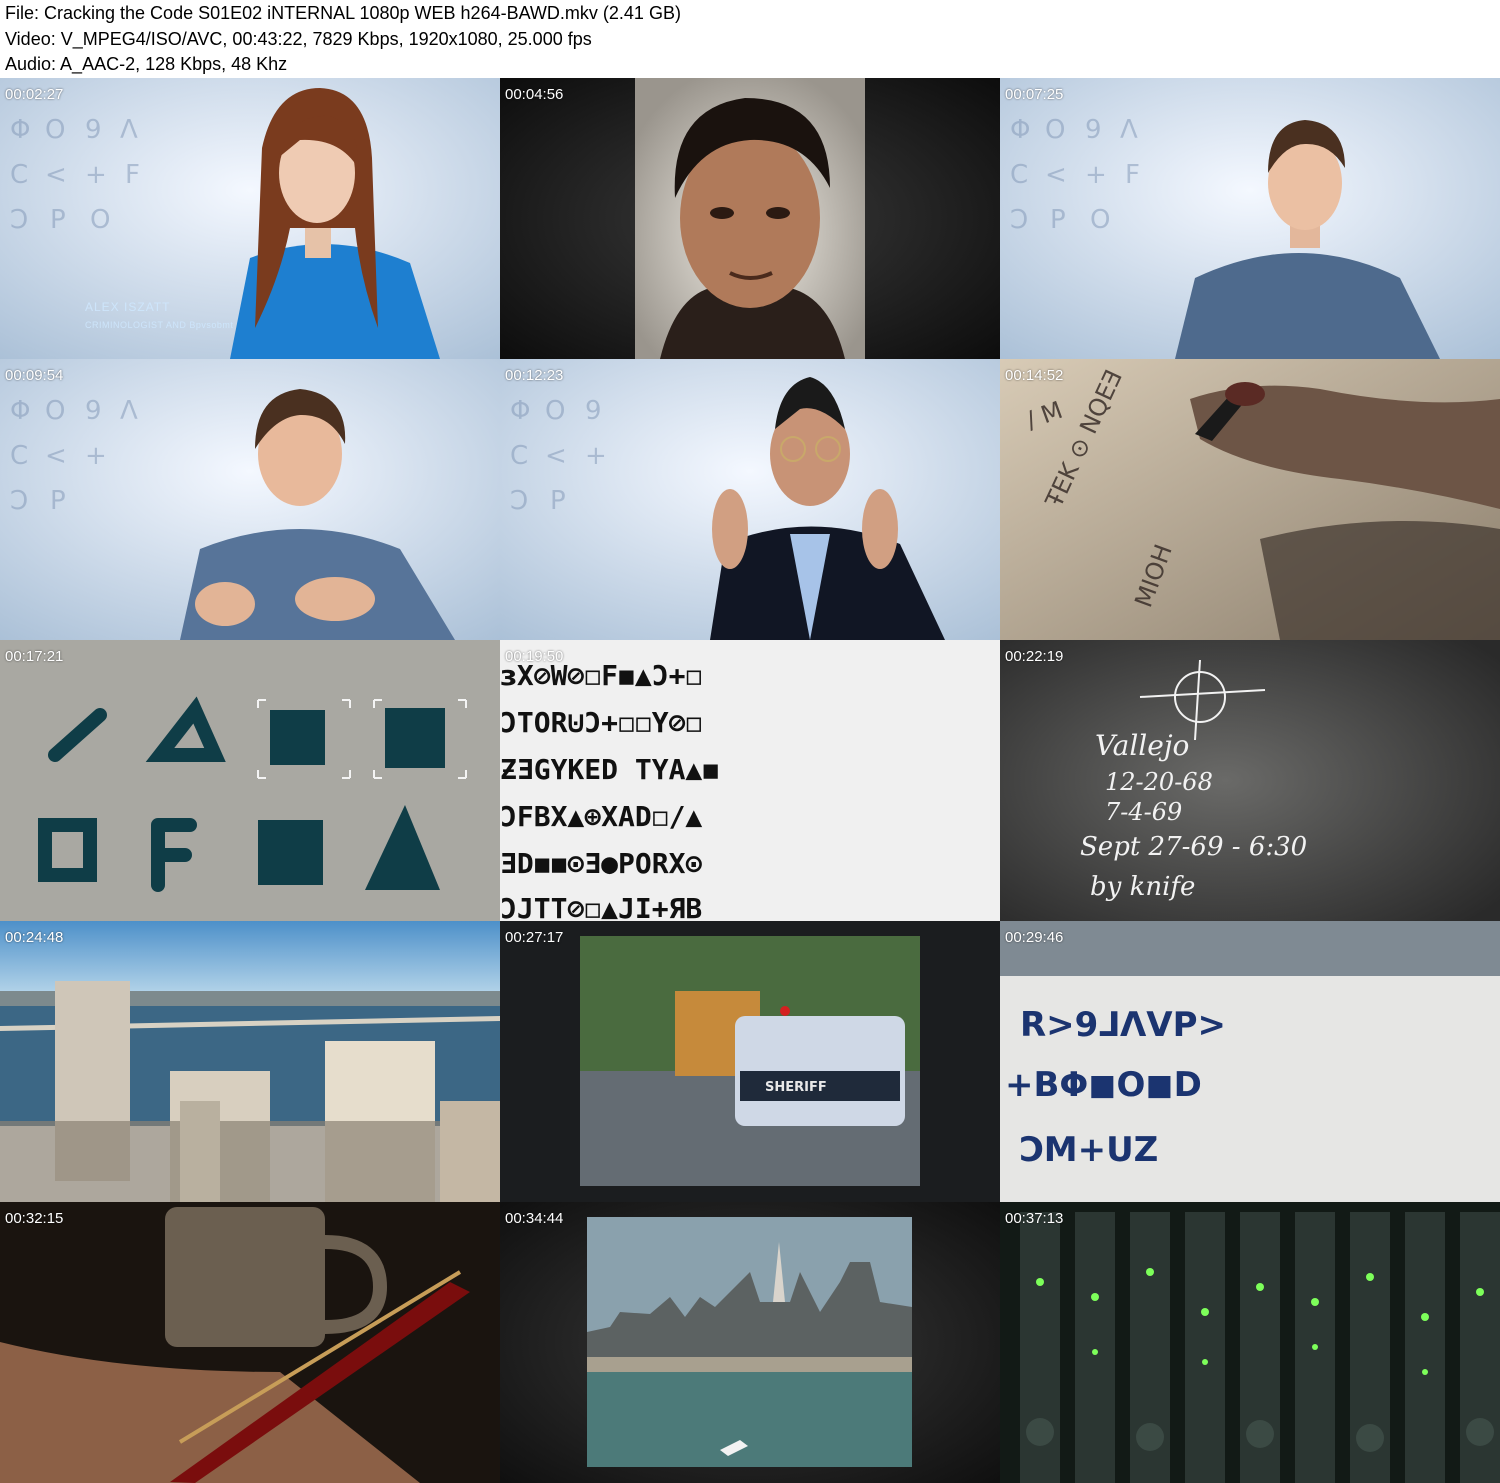 The height and width of the screenshot is (1483, 1500). I want to click on svg-text: SHERIFF, so click(796, 1087).